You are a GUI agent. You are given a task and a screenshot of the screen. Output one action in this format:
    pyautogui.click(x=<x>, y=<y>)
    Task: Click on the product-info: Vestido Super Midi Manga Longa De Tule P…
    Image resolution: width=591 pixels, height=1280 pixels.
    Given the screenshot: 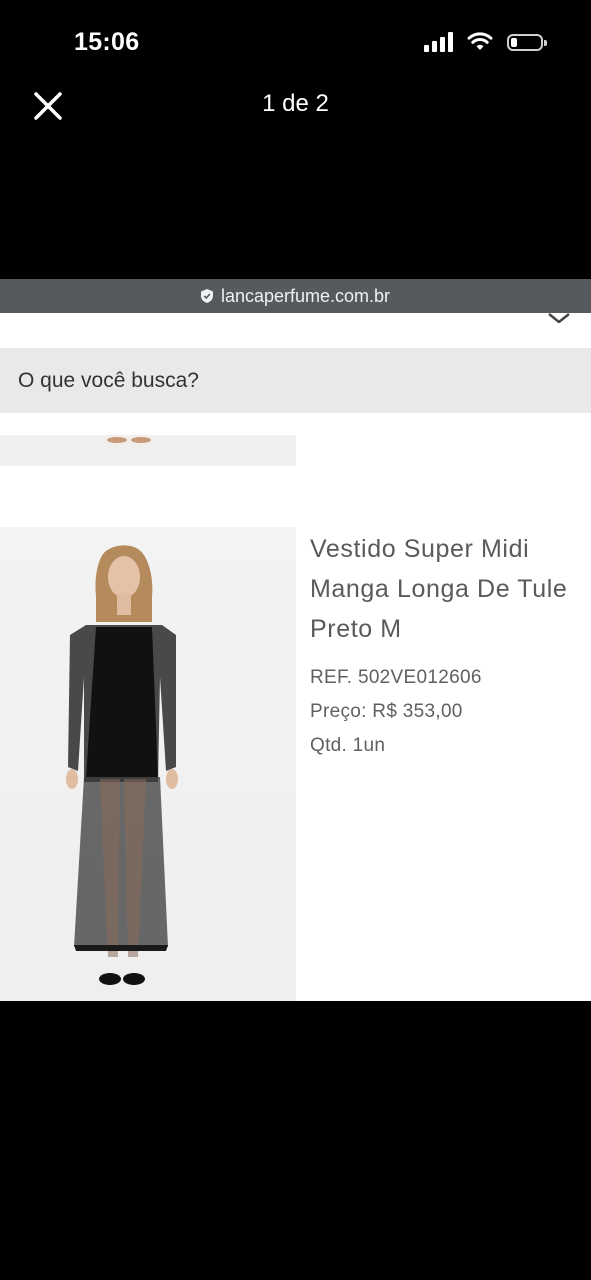 What is the action you would take?
    pyautogui.click(x=450, y=646)
    